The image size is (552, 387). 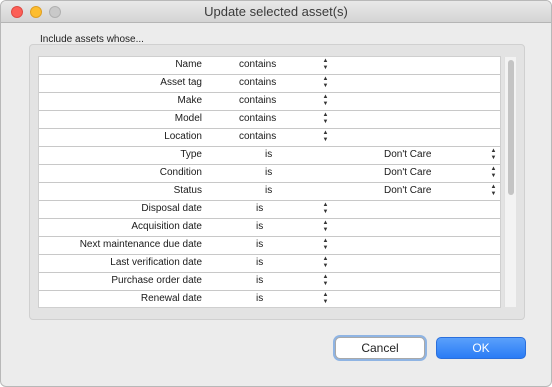 What do you see at coordinates (140, 244) in the screenshot?
I see `row-label: Next maintenance due date` at bounding box center [140, 244].